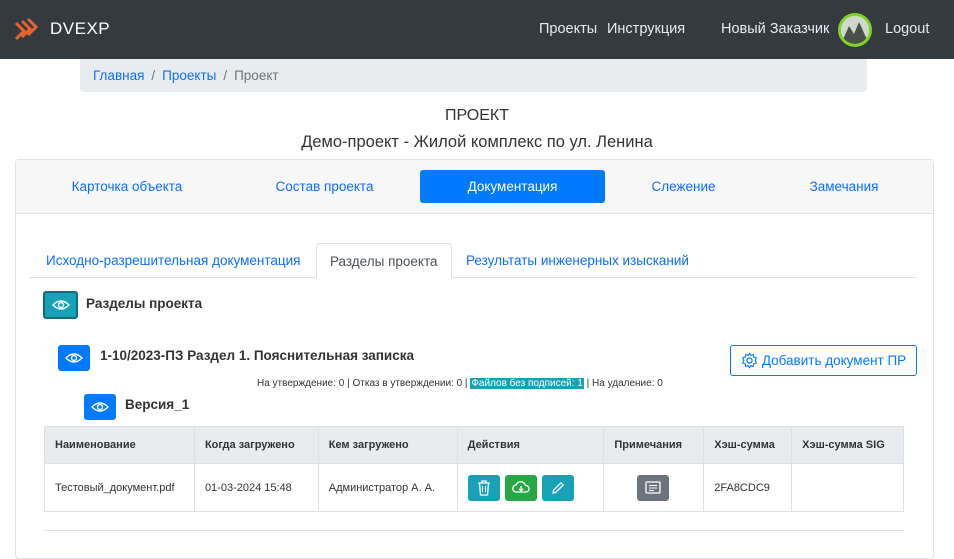  Describe the element at coordinates (907, 29) in the screenshot. I see `logout-link: Logout` at that location.